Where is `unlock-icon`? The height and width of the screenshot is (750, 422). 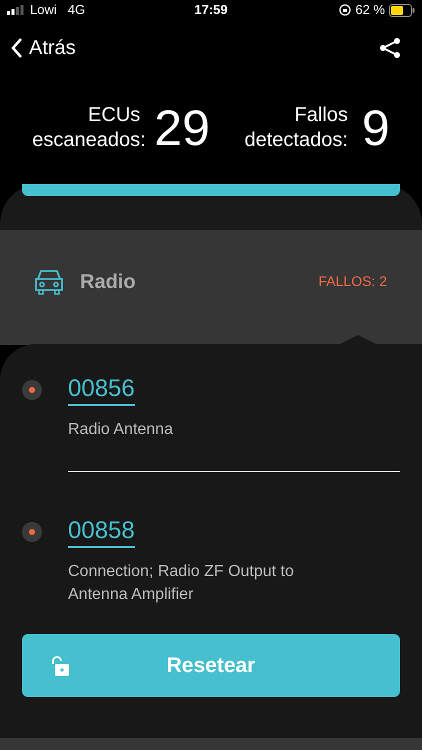
unlock-icon is located at coordinates (60, 665).